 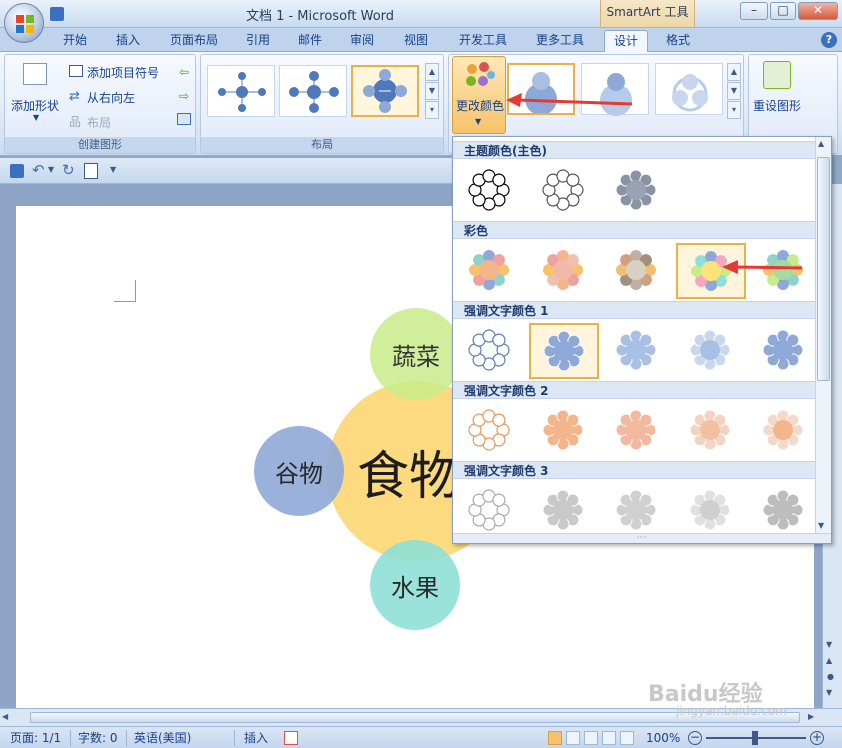 I want to click on undo-icon: ↶, so click(x=38, y=170).